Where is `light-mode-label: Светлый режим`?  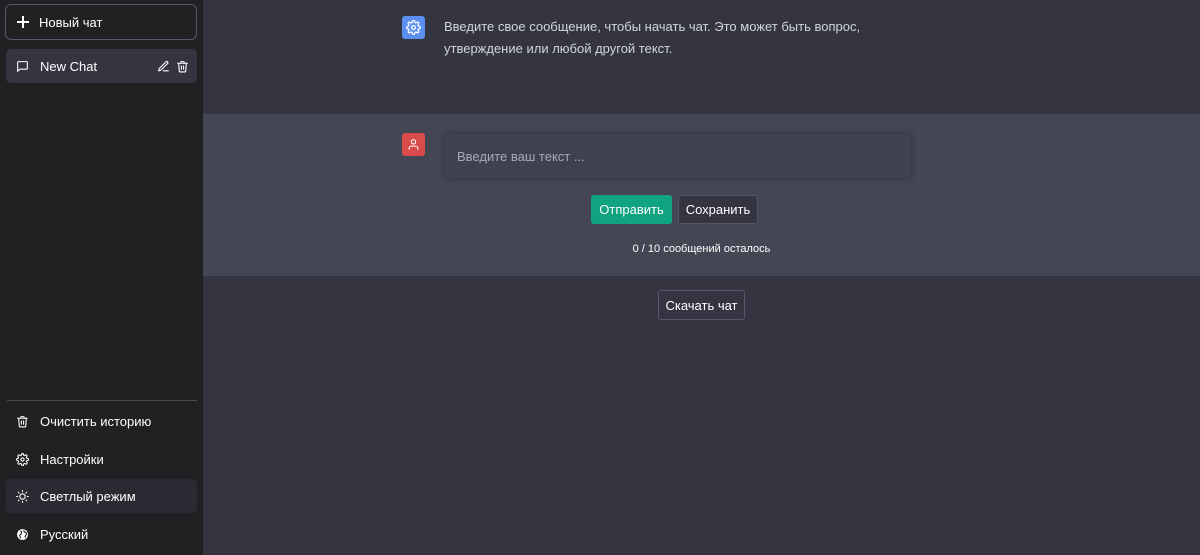
light-mode-label: Светлый режим is located at coordinates (88, 496).